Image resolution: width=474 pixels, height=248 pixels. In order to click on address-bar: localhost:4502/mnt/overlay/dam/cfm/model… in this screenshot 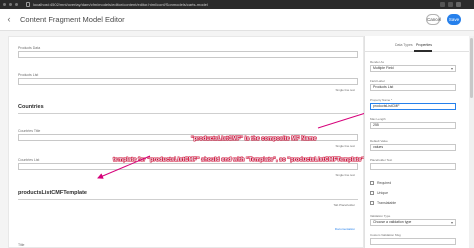, I will do `click(213, 4)`.